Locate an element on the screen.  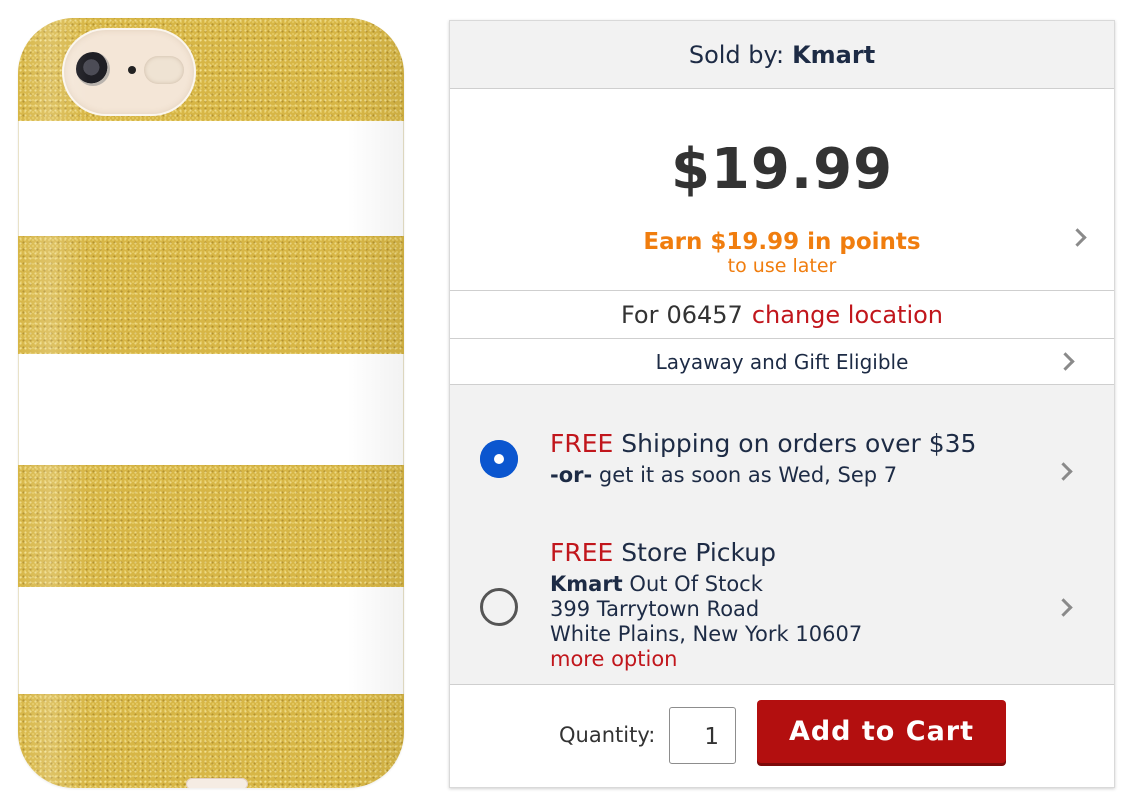
location-prefix: For is located at coordinates (639, 314).